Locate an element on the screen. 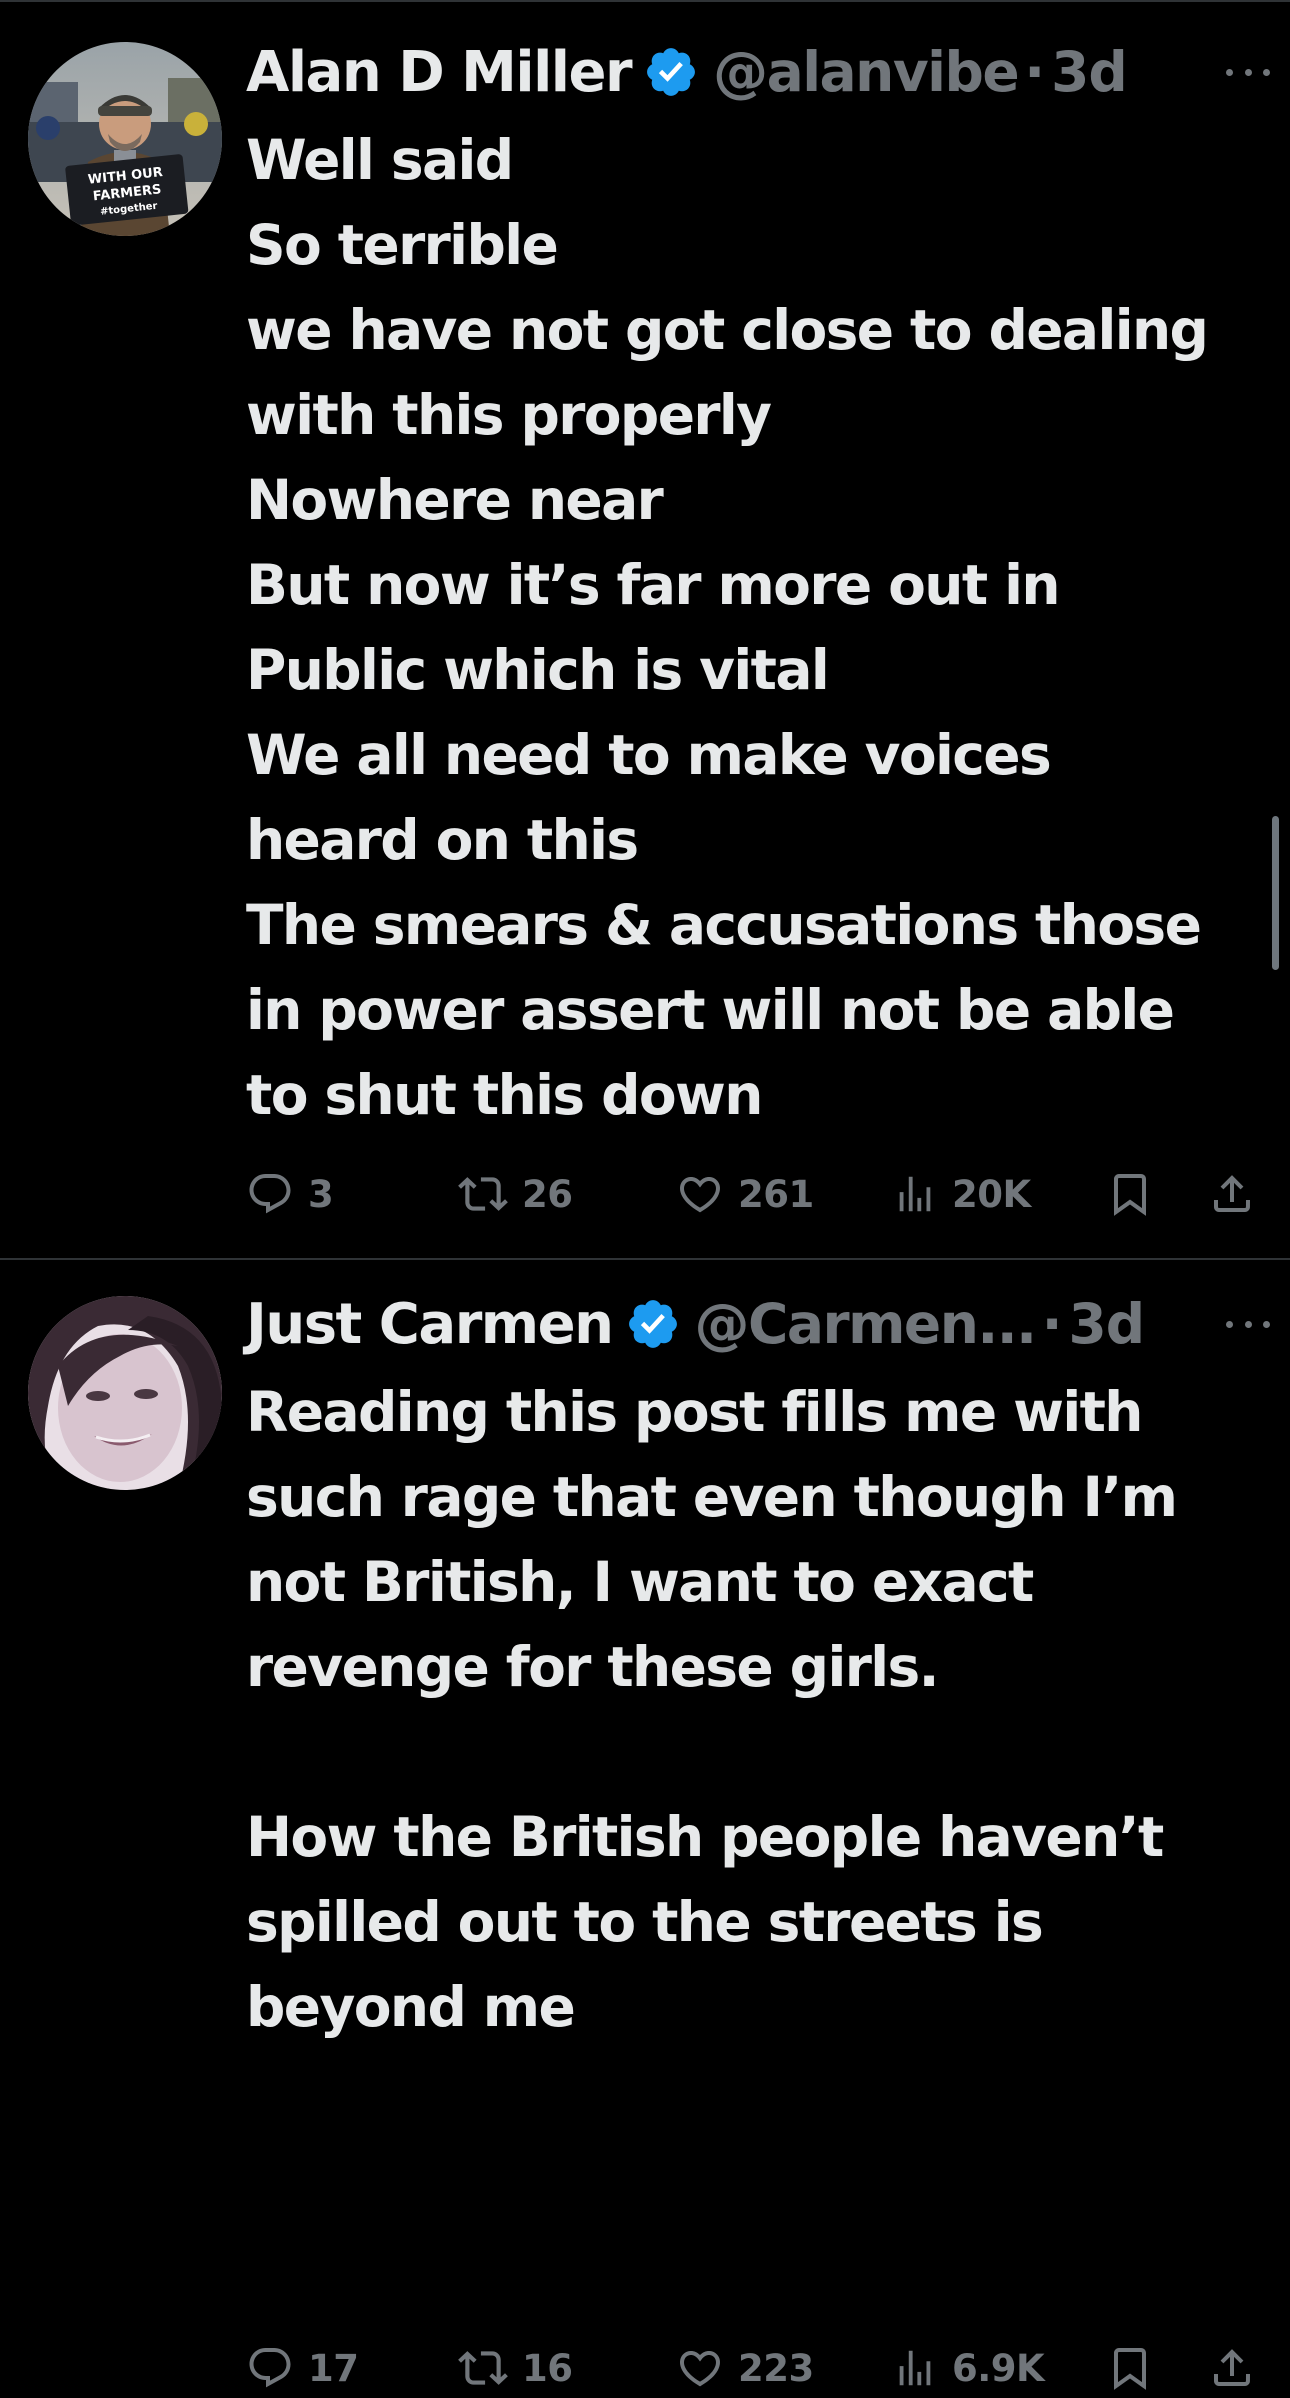 This screenshot has width=1290, height=2398. tweet-text-line: with this properly is located at coordinates (509, 415).